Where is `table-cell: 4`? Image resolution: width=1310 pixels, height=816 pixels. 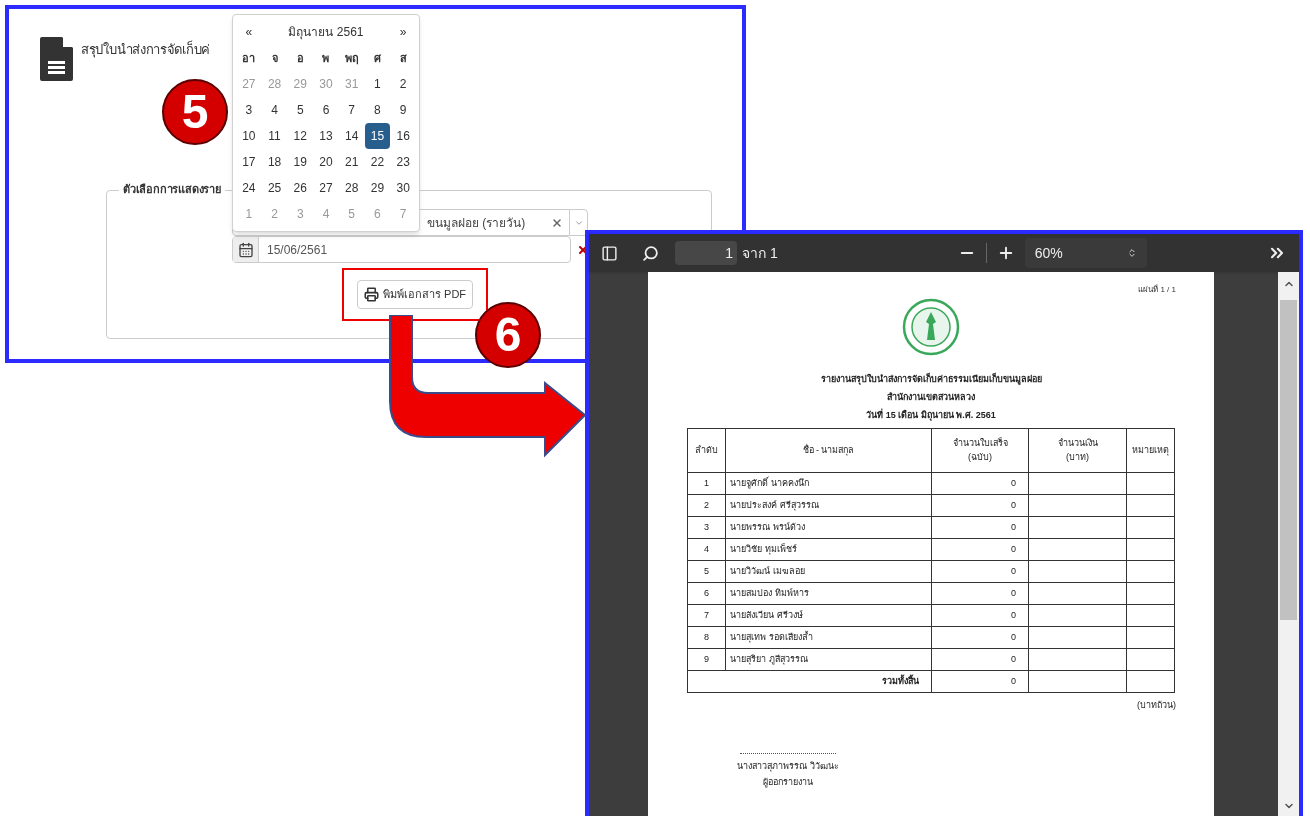
table-cell: 4 is located at coordinates (706, 549).